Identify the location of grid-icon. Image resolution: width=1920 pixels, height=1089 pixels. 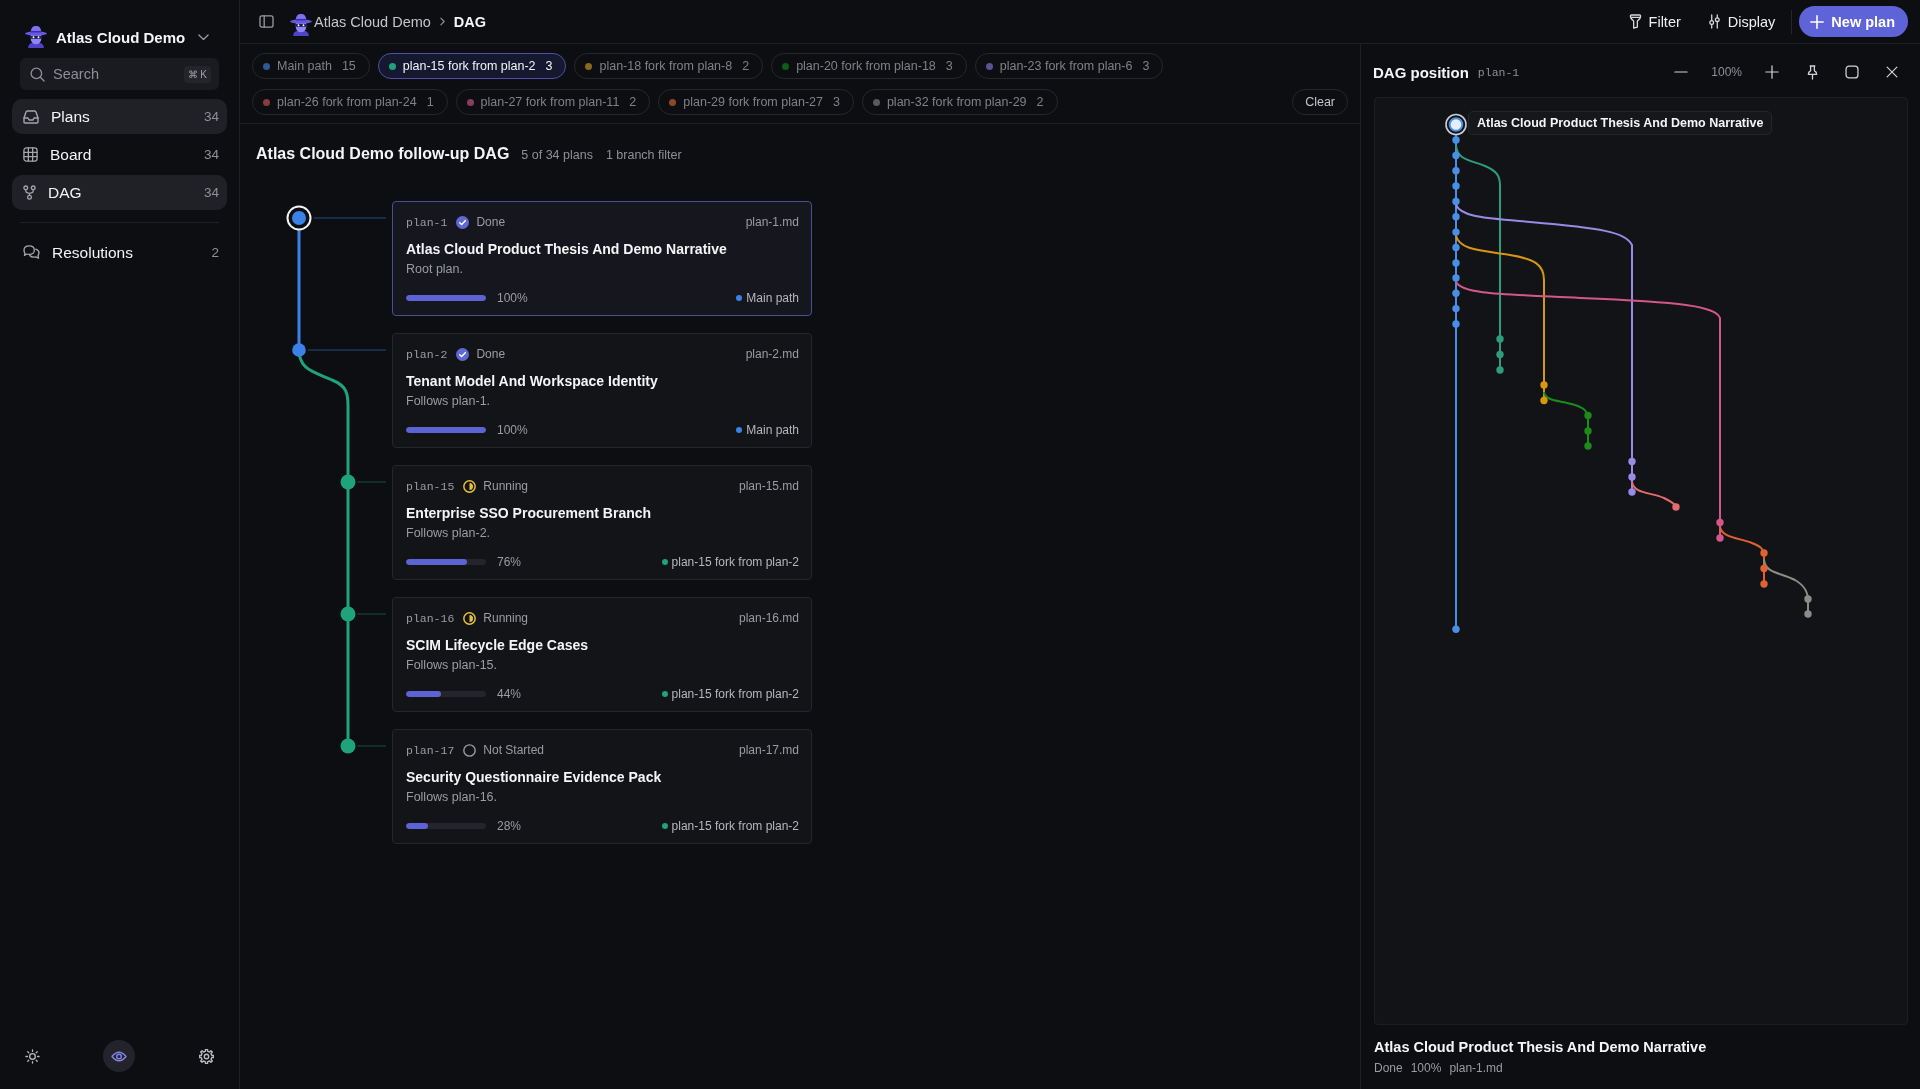
(30, 154).